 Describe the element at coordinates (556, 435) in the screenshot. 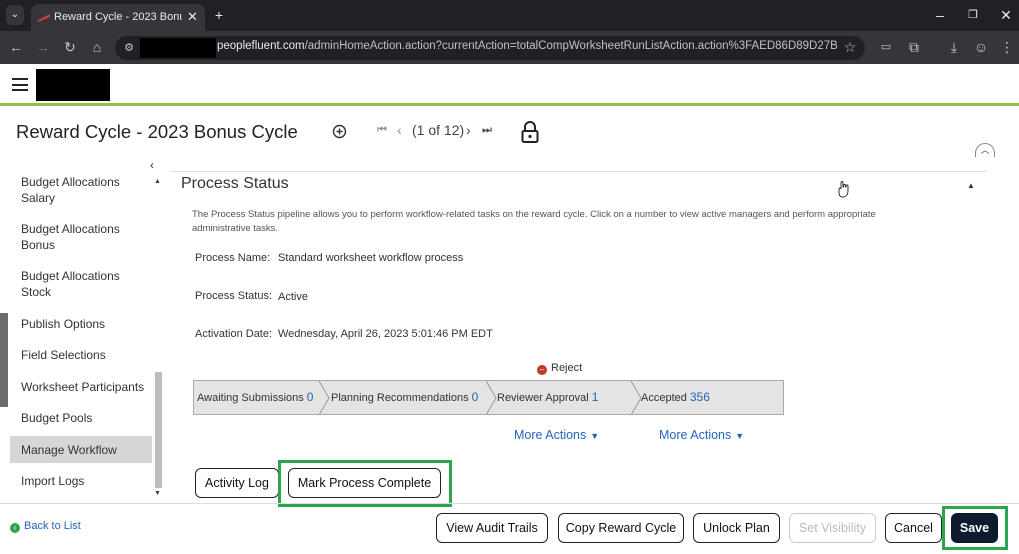

I see `more-actions-dropdown-1: More Actions ▼` at that location.